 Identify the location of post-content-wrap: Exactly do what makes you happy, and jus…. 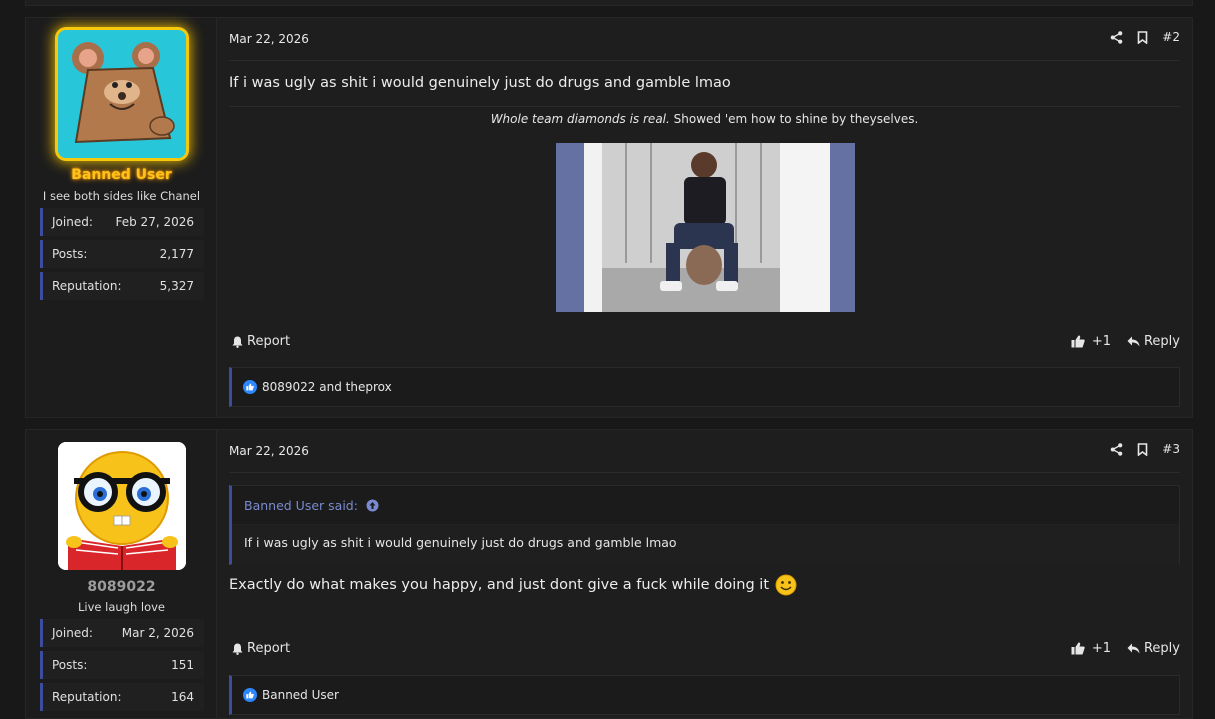
(513, 585).